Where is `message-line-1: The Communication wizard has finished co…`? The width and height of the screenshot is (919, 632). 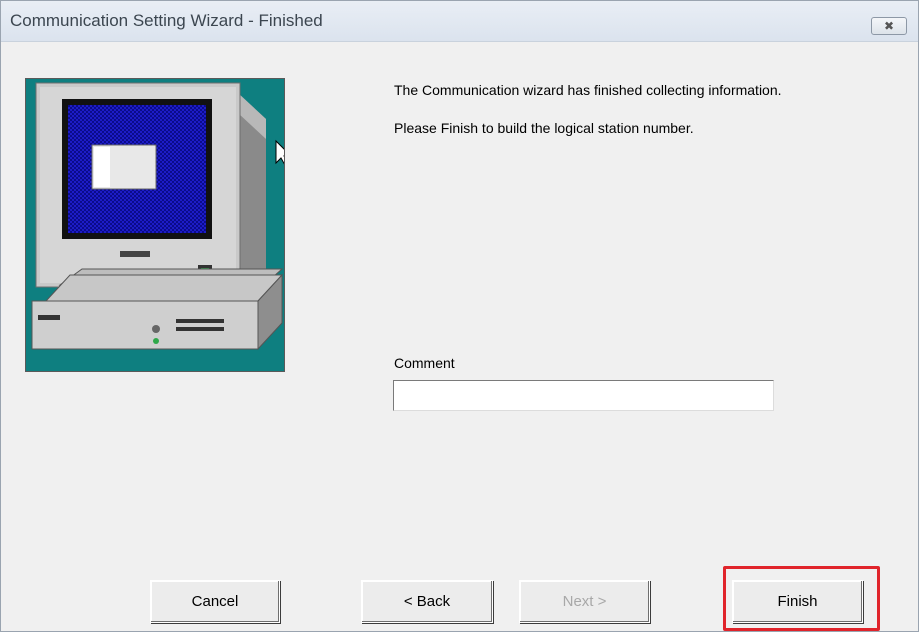 message-line-1: The Communication wizard has finished co… is located at coordinates (588, 90).